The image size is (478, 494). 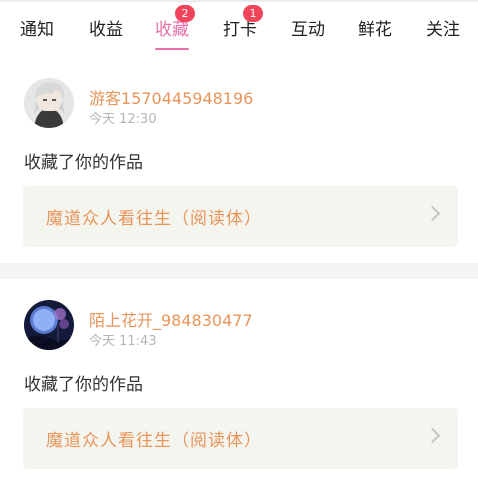 What do you see at coordinates (171, 97) in the screenshot?
I see `username: 游客1570445948196` at bounding box center [171, 97].